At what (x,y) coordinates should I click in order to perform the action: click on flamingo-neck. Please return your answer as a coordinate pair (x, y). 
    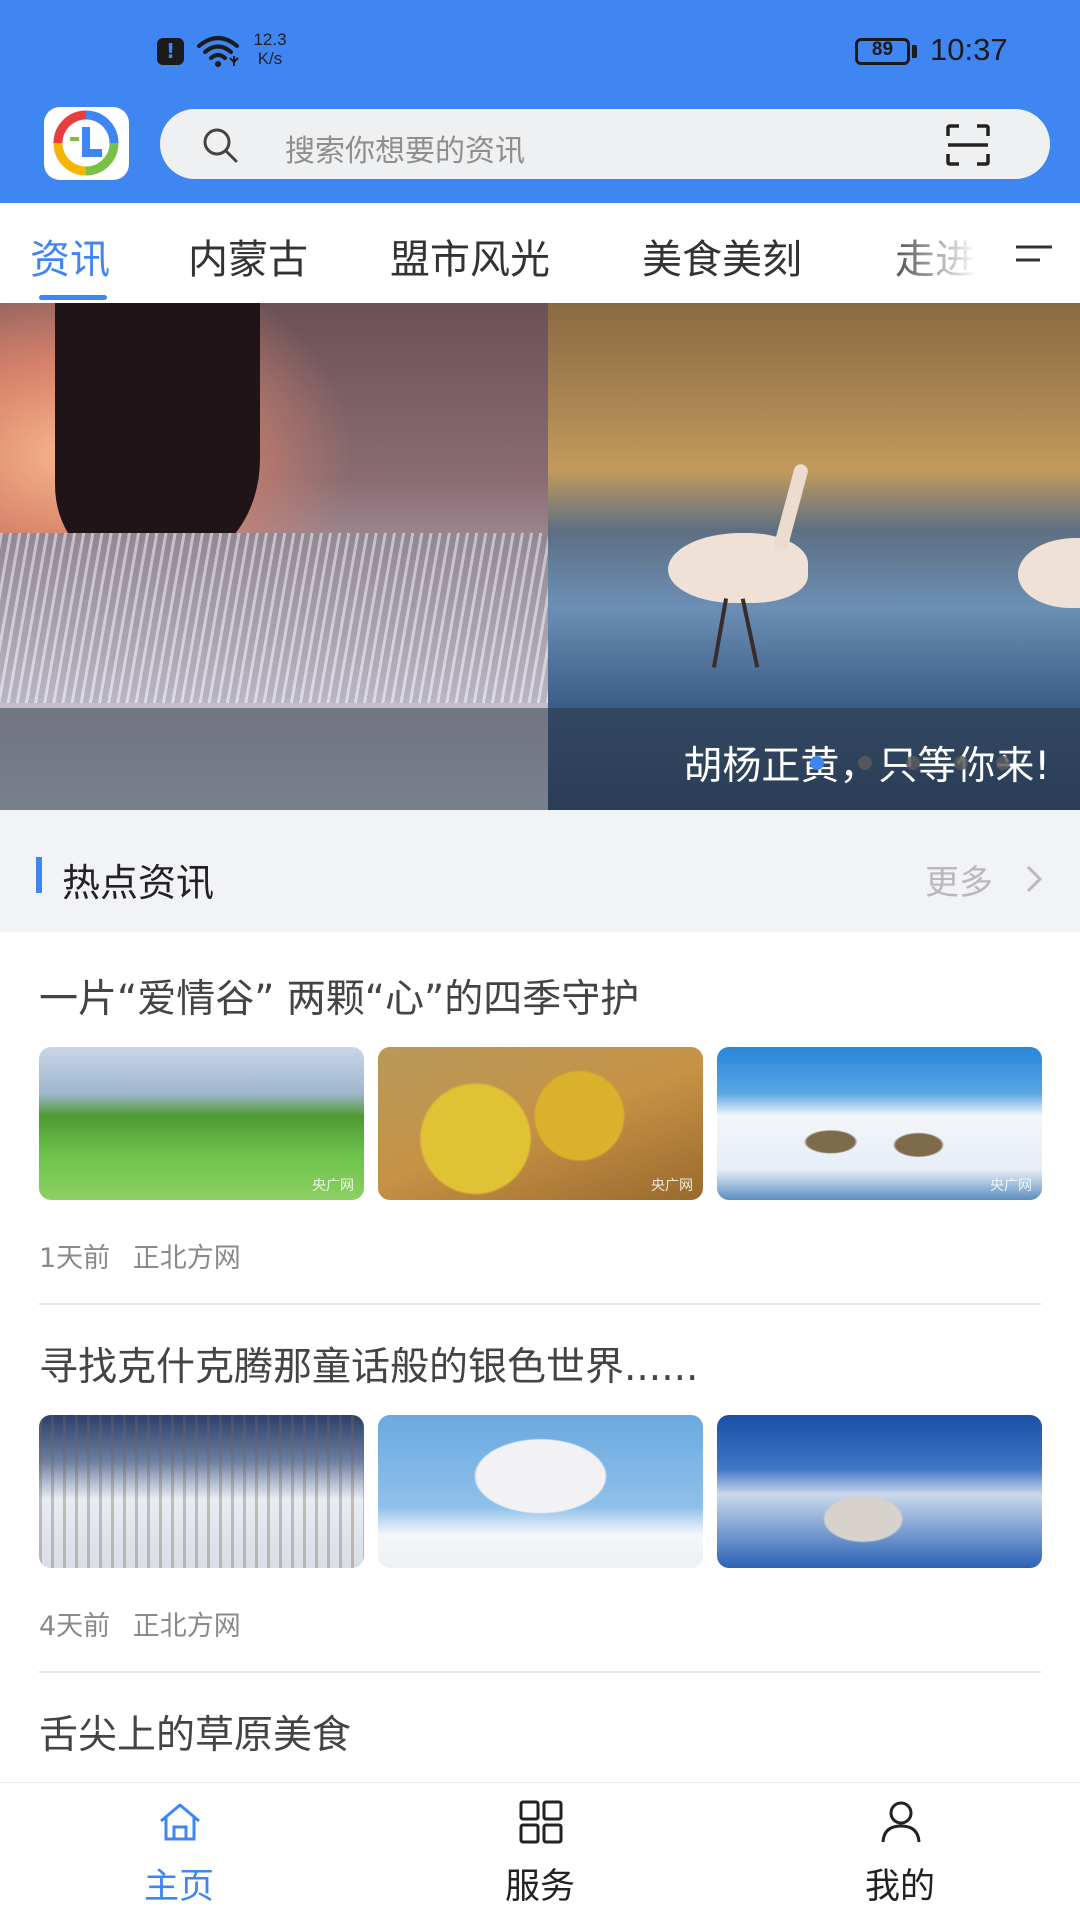
    Looking at the image, I should click on (791, 508).